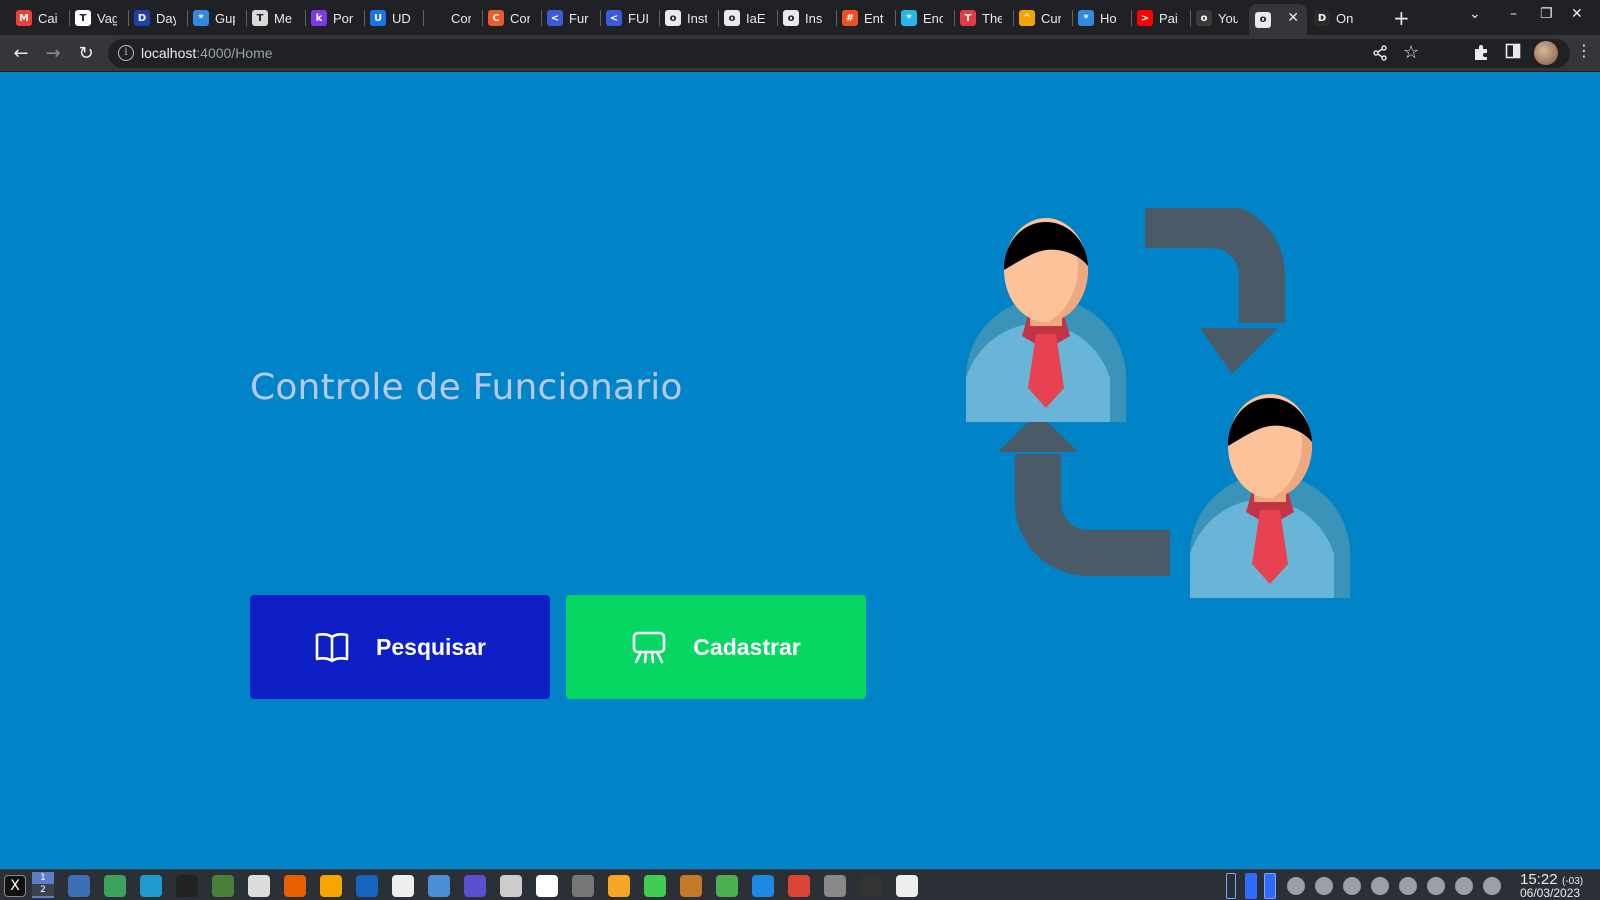 The image size is (1600, 900). I want to click on browser-tab: < Fur, so click(570, 18).